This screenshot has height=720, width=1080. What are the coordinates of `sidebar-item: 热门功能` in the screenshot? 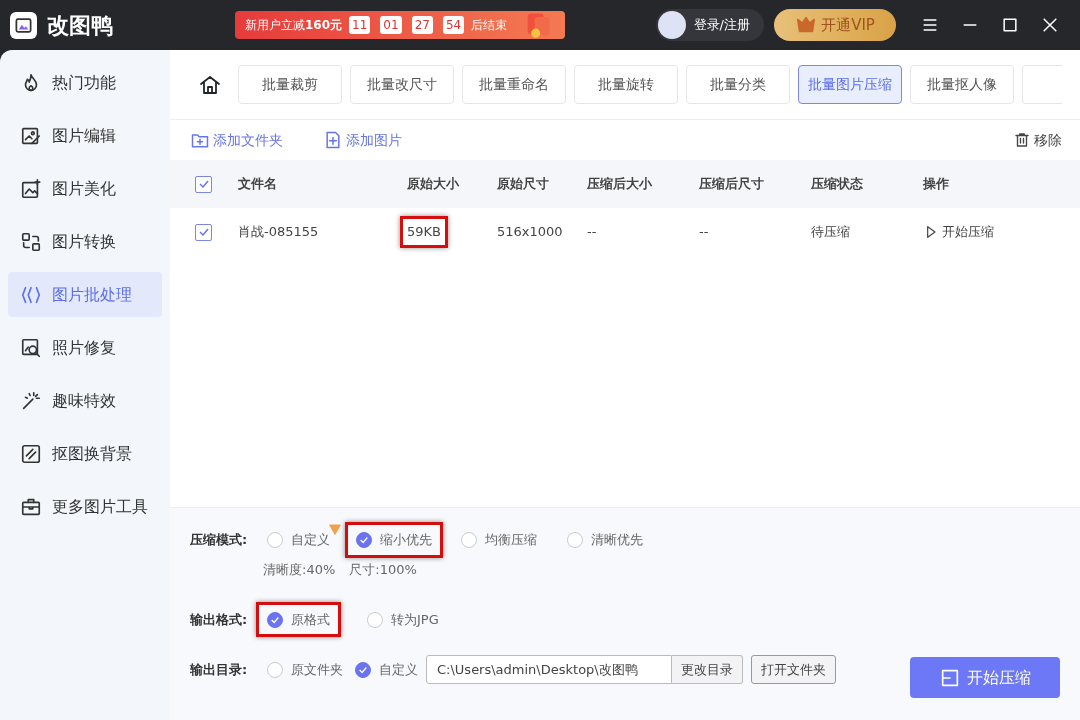 It's located at (85, 82).